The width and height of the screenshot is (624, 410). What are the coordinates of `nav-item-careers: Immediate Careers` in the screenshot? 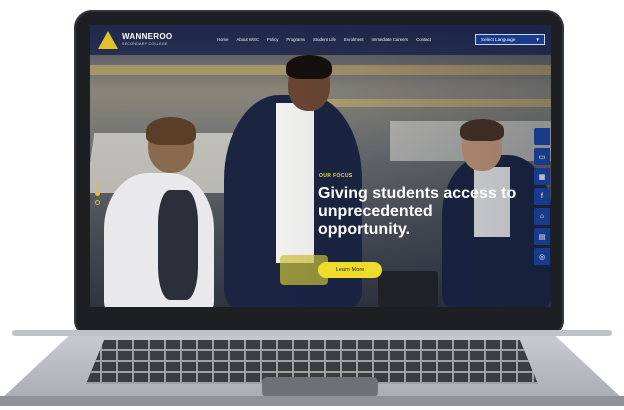 It's located at (390, 39).